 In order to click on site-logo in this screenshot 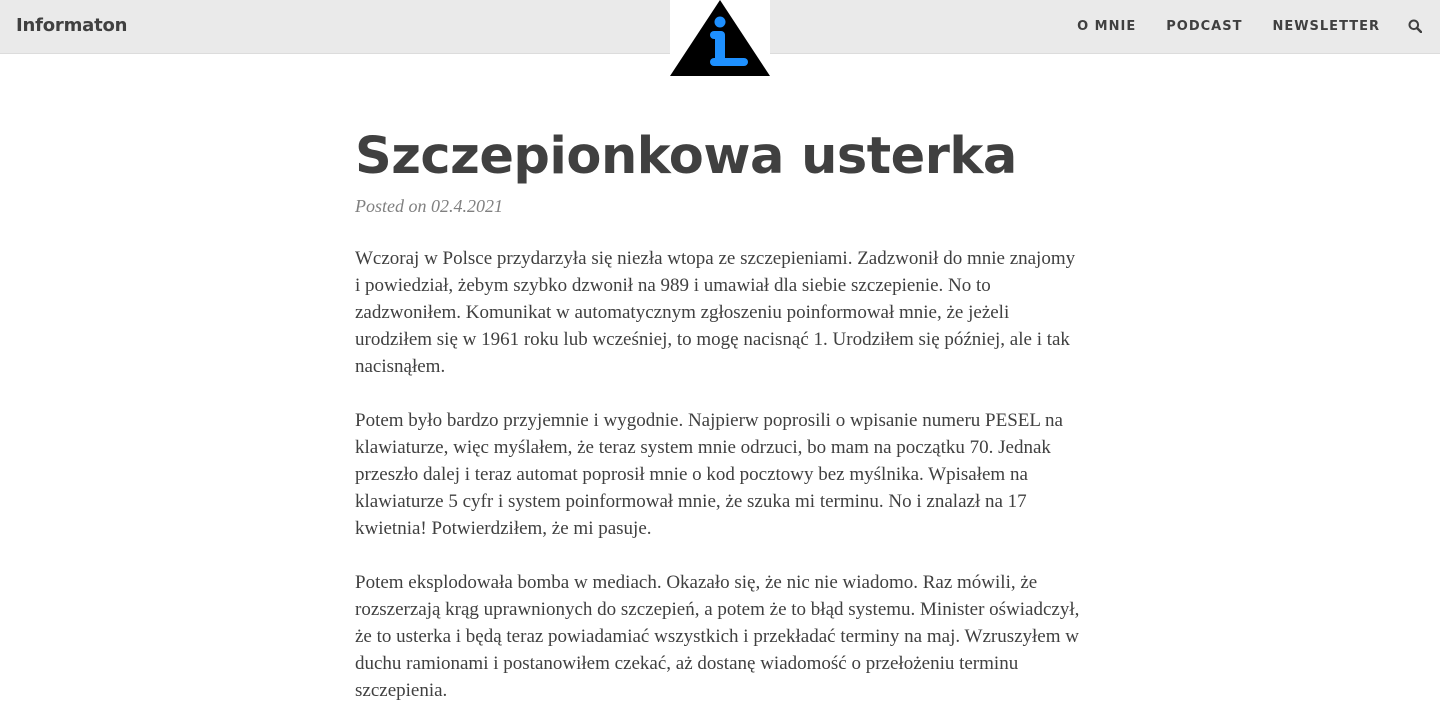, I will do `click(720, 39)`.